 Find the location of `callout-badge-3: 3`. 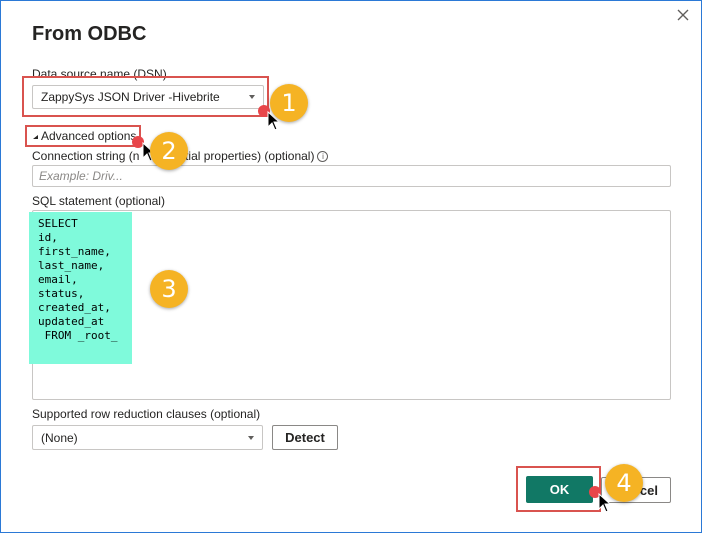

callout-badge-3: 3 is located at coordinates (169, 289).